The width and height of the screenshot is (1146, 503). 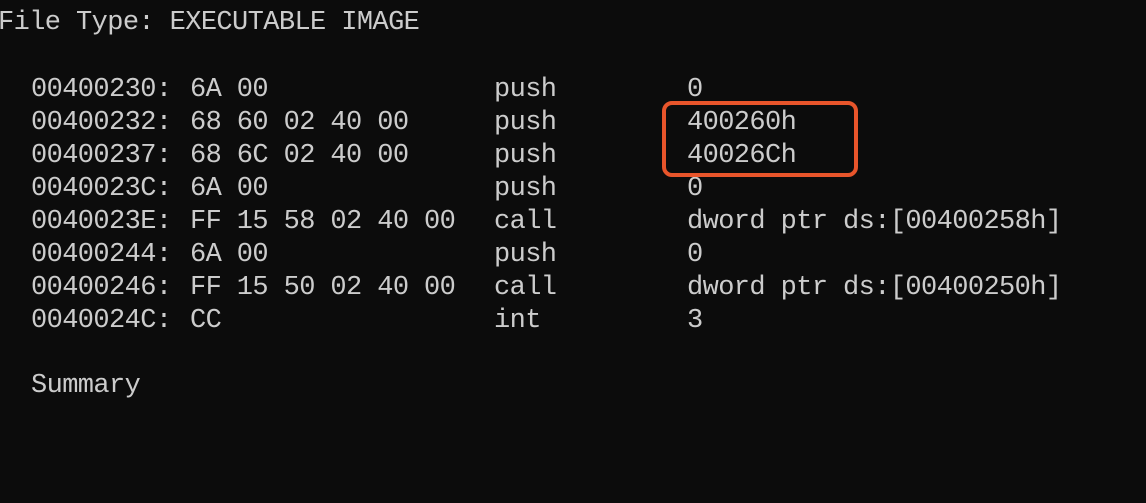 I want to click on disassembly-row: 00400230: 6A 00 push 0, so click(x=573, y=90).